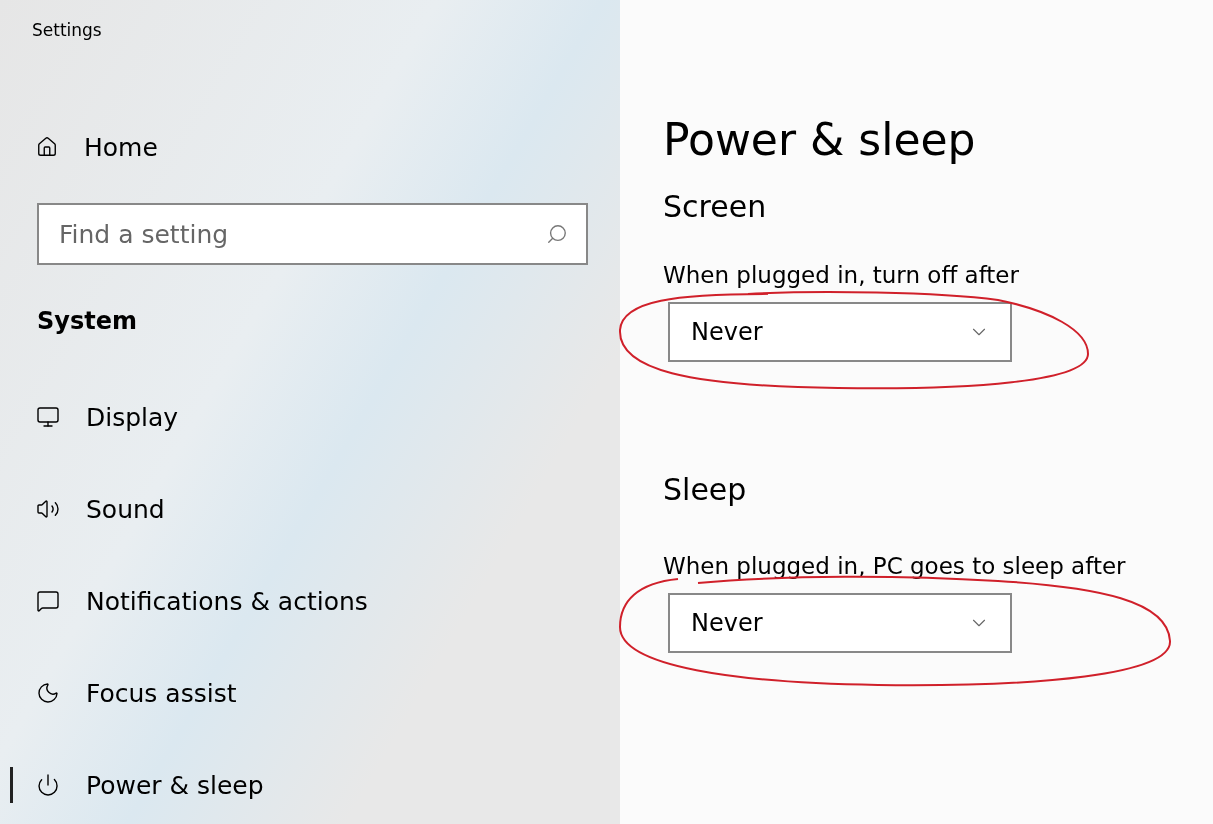  Describe the element at coordinates (895, 566) in the screenshot. I see `field-label: When plugged in, PC goes to sleep after` at that location.